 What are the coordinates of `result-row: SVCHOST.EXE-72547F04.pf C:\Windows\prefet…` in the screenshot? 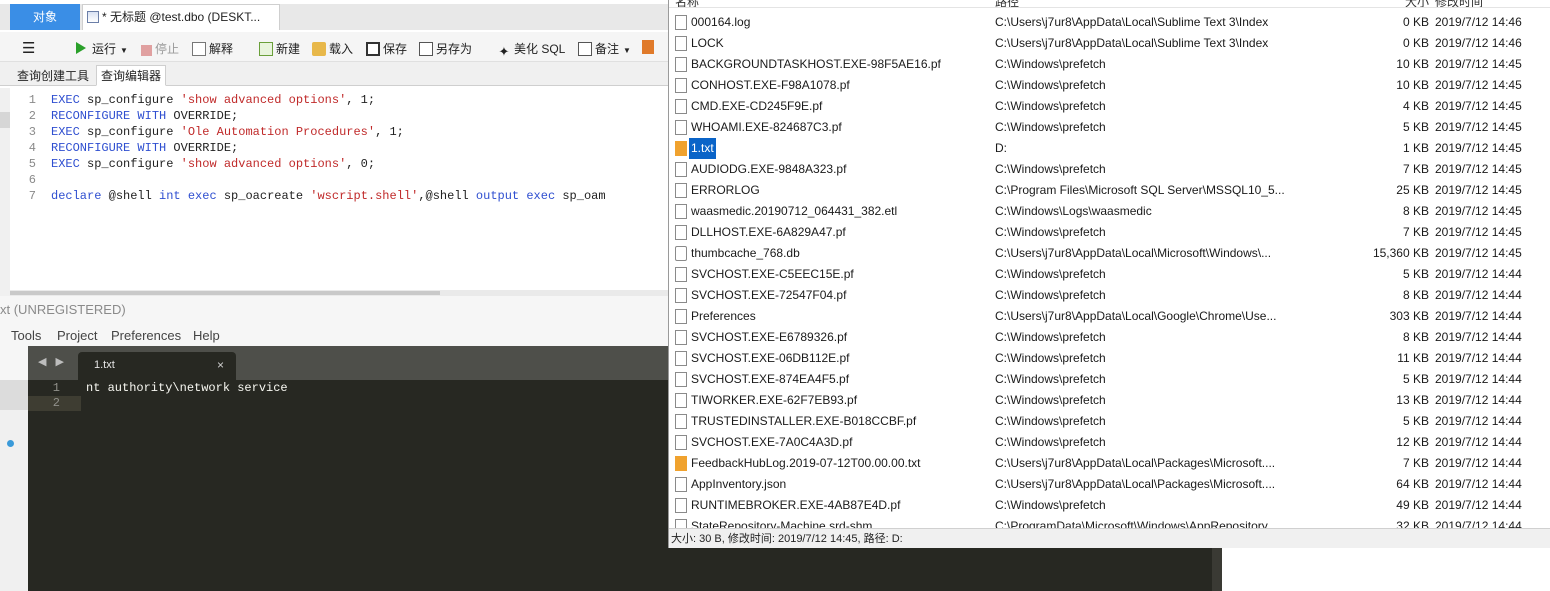 It's located at (1109, 295).